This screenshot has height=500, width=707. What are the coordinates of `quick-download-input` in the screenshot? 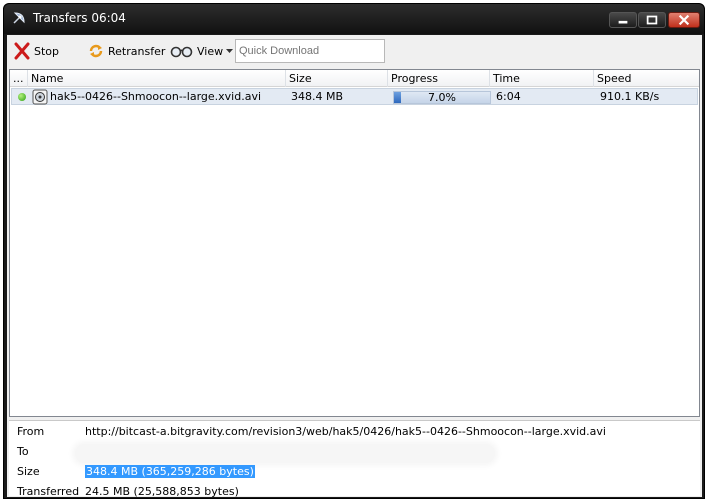 It's located at (310, 51).